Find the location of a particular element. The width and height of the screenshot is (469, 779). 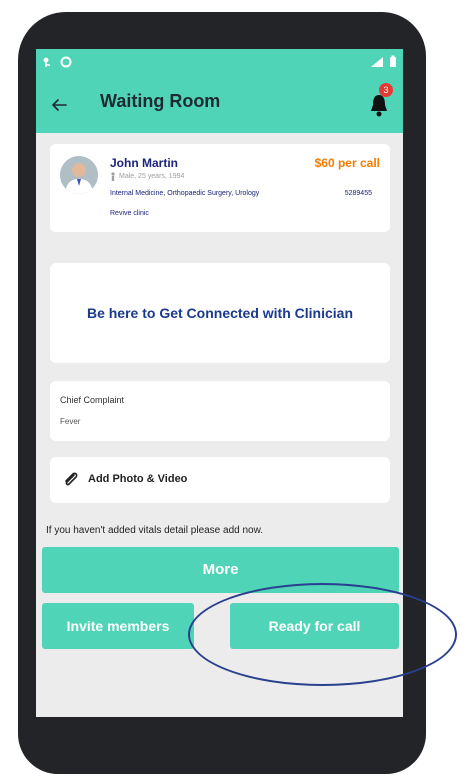

signal-icon is located at coordinates (377, 61).